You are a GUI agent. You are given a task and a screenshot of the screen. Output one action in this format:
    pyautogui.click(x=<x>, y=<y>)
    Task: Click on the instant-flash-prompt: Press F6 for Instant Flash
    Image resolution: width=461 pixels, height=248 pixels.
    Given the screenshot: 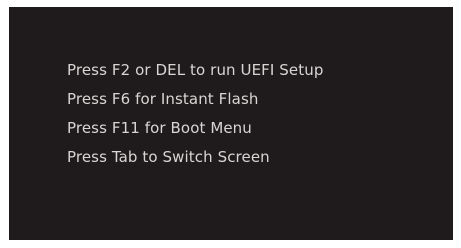 What is the action you would take?
    pyautogui.click(x=163, y=99)
    